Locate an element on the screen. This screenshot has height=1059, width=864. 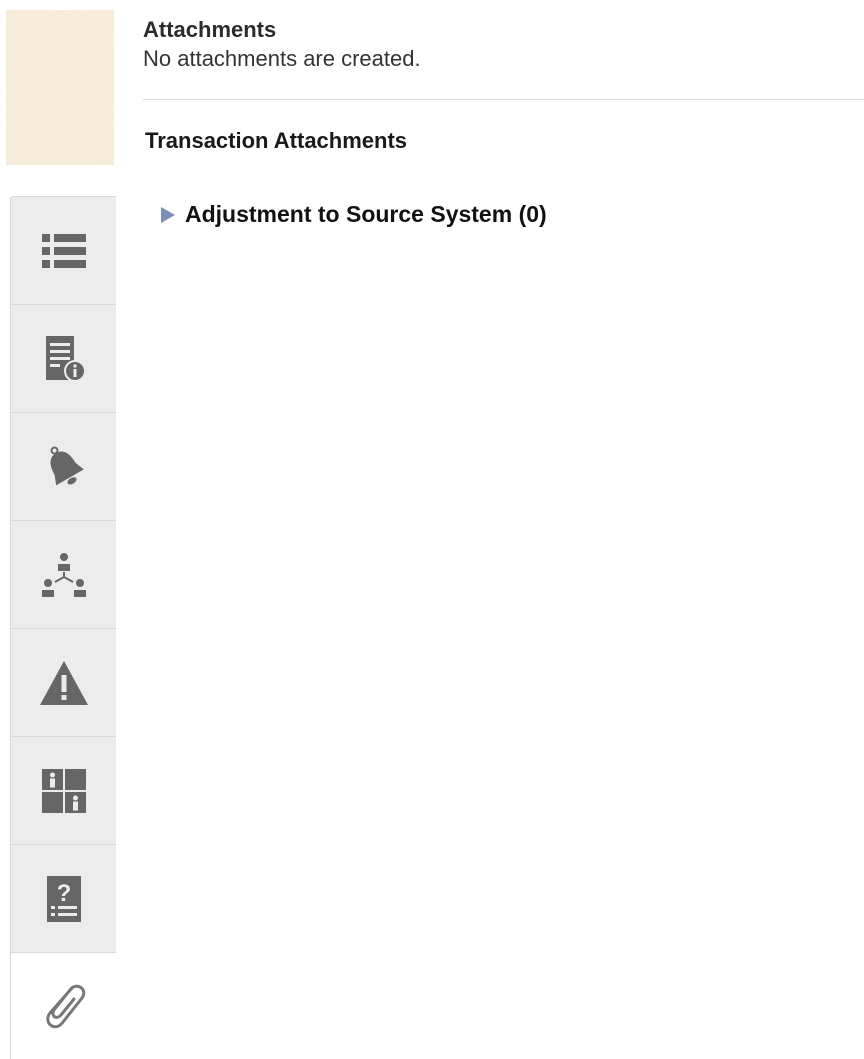
sidebar-tab-rail: ? is located at coordinates (63, 627).